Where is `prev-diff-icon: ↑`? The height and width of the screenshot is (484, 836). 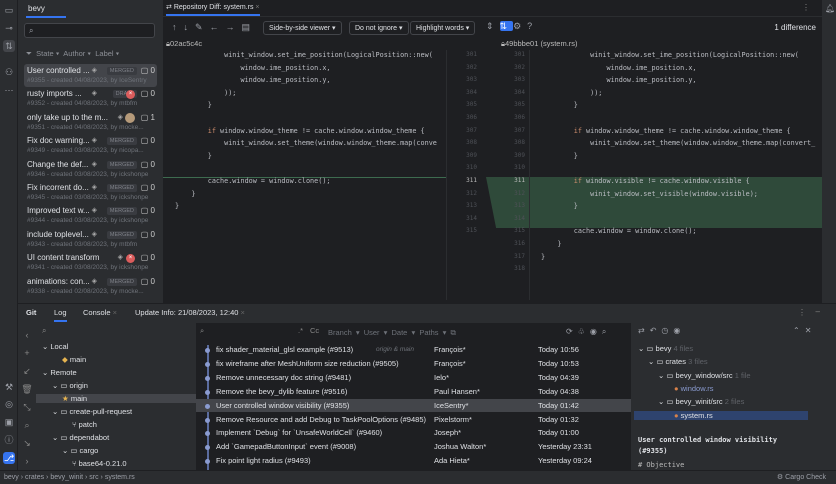 prev-diff-icon: ↑ is located at coordinates (178, 27).